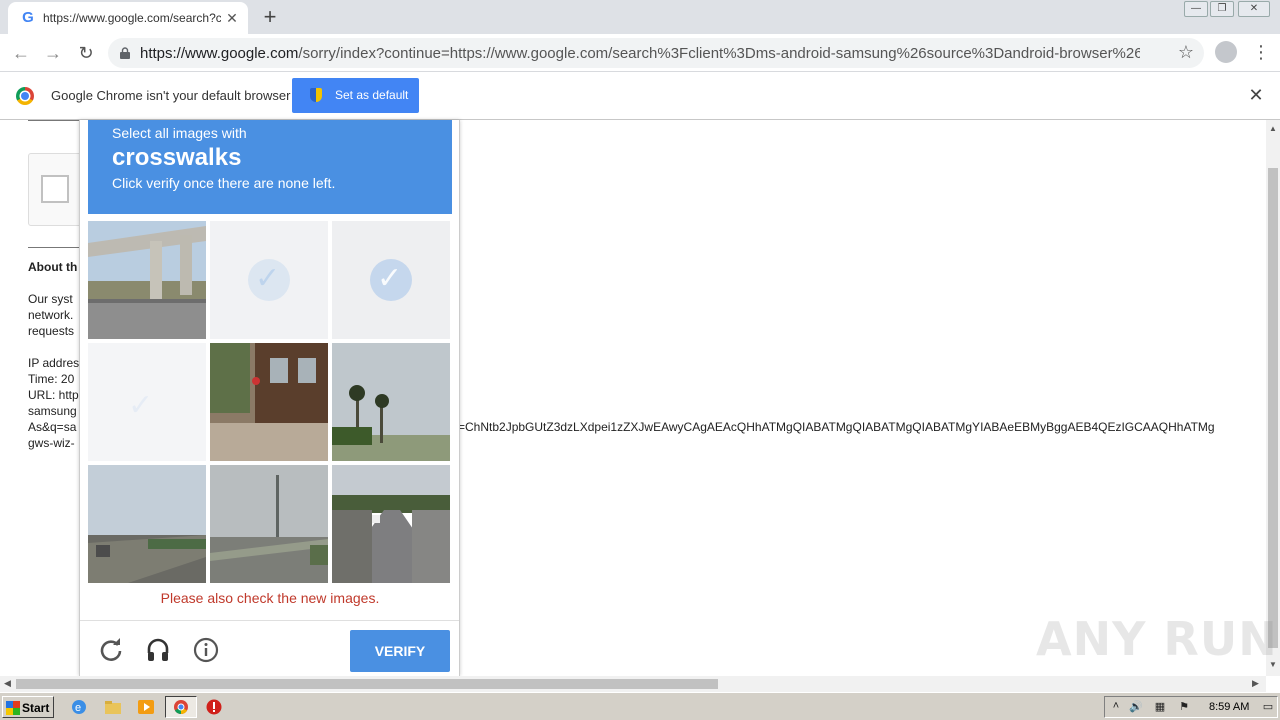 The image size is (1280, 720). Describe the element at coordinates (53, 53) in the screenshot. I see `forward-arrow-icon: →` at that location.